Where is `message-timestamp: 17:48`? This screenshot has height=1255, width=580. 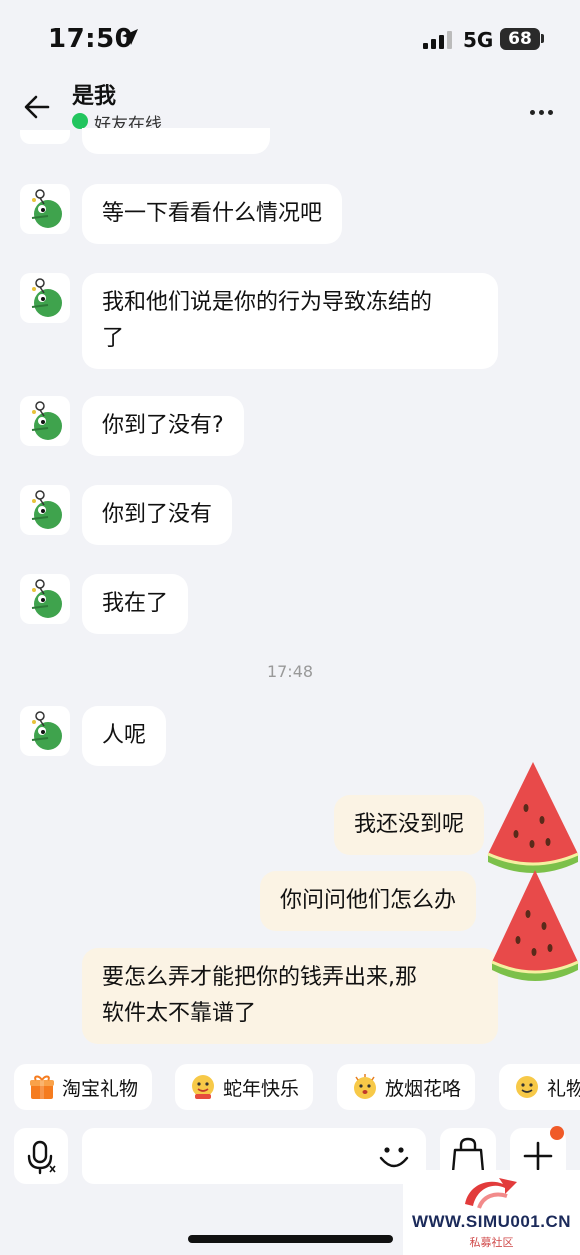 message-timestamp: 17:48 is located at coordinates (290, 671).